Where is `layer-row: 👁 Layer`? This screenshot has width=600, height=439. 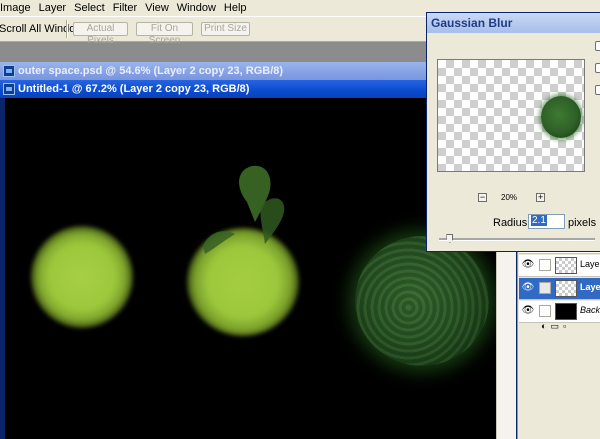
layer-row: 👁 Layer is located at coordinates (559, 266).